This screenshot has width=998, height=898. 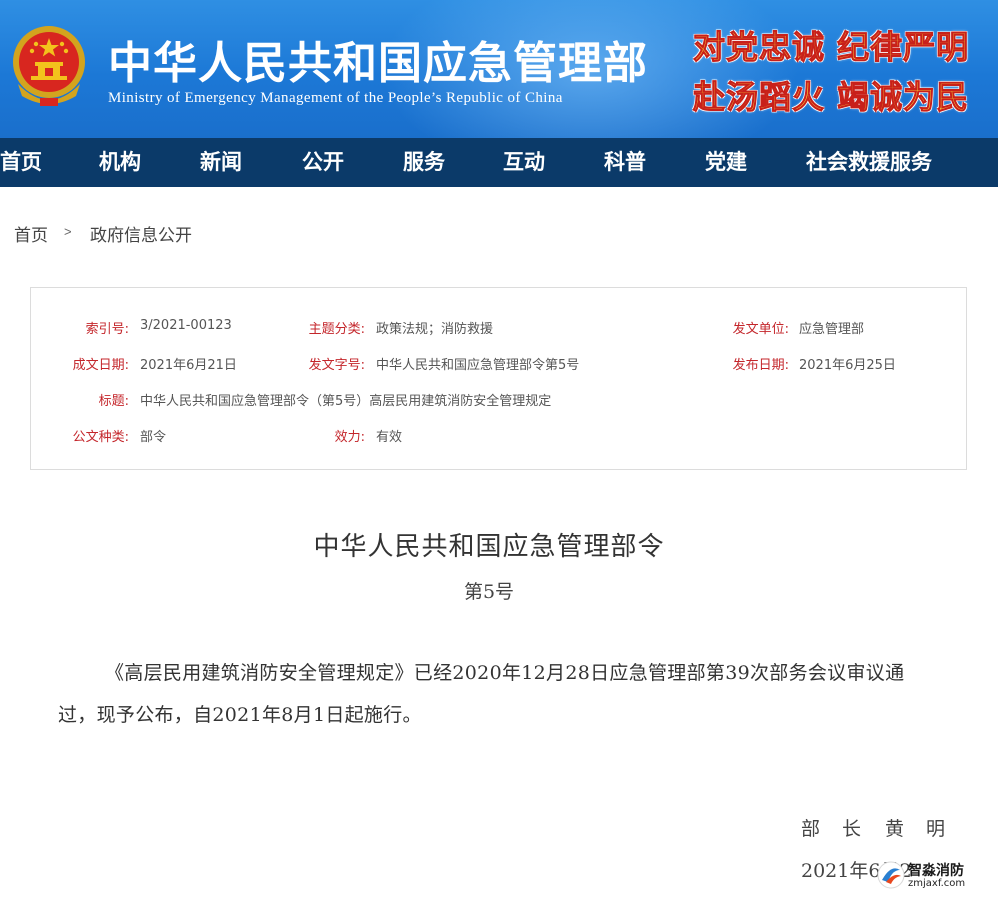 What do you see at coordinates (489, 592) in the screenshot?
I see `article-number: 第5号` at bounding box center [489, 592].